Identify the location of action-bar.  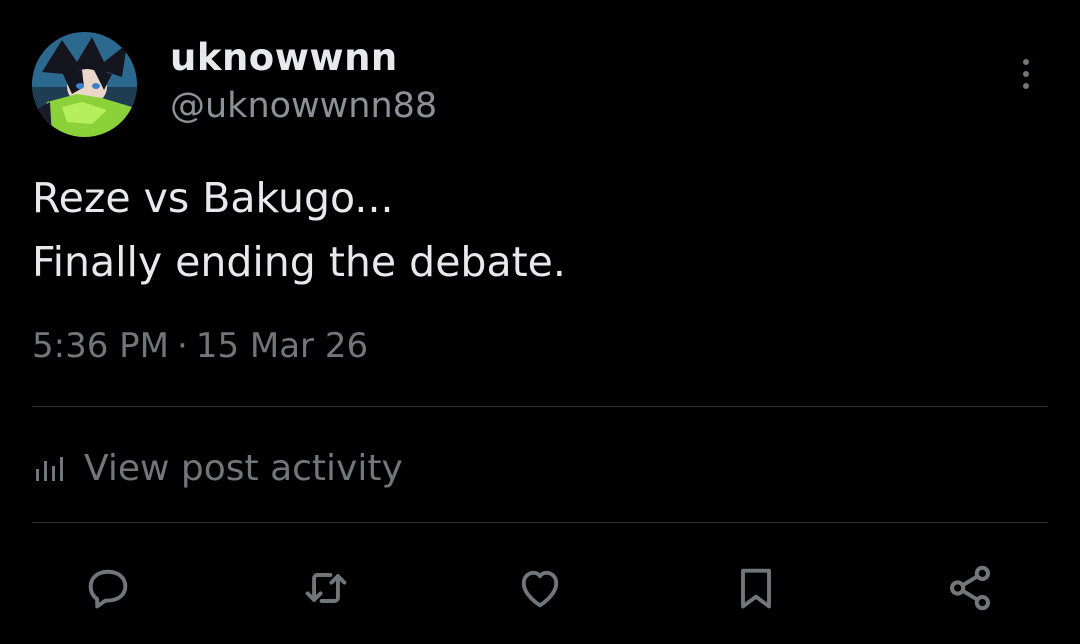
(540, 588).